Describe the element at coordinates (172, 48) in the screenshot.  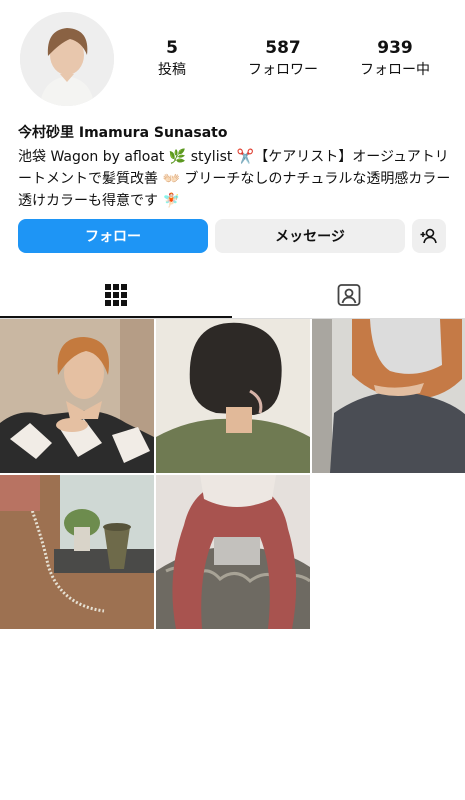
I see `posts-count: 5` at that location.